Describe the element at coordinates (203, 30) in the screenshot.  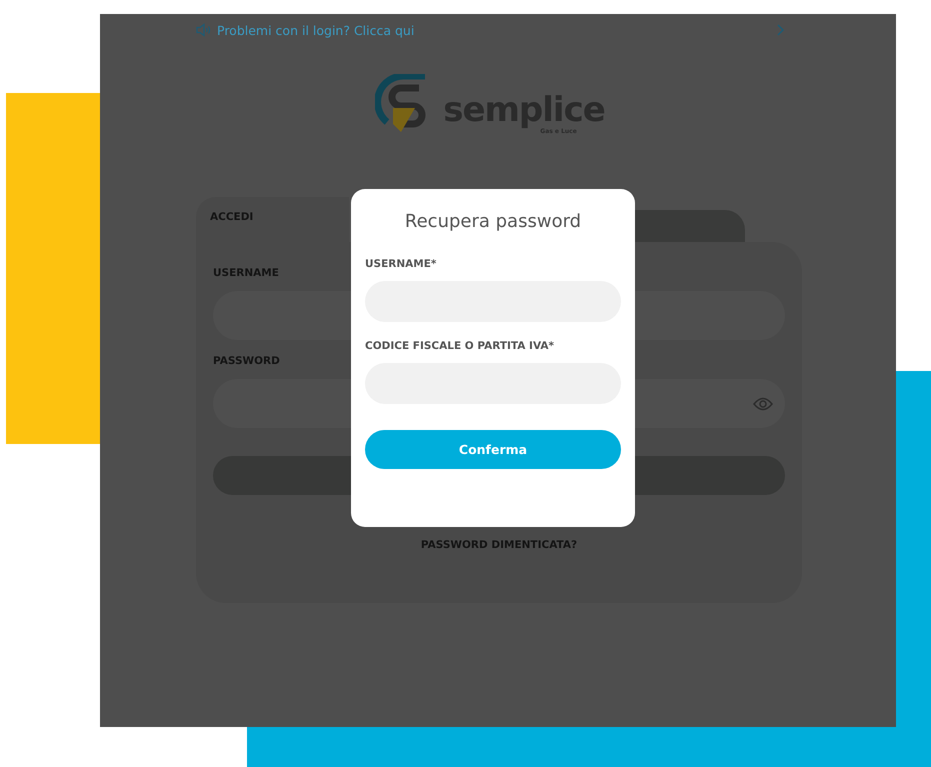
I see `speaker-icon` at that location.